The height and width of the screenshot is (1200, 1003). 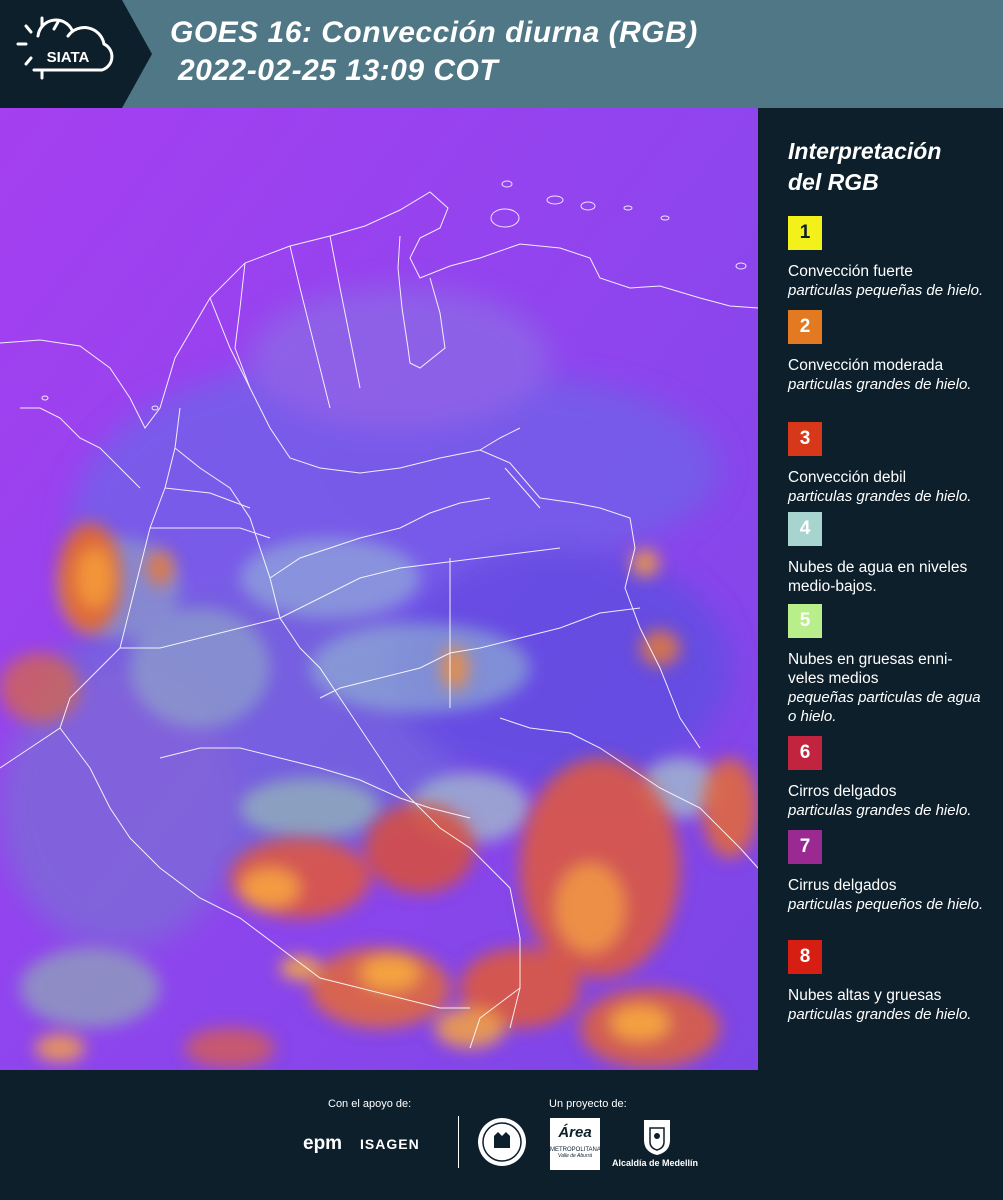 What do you see at coordinates (890, 554) in the screenshot?
I see `legend-item-4: 4 Nubes de agua en niveles medio-bajos.` at bounding box center [890, 554].